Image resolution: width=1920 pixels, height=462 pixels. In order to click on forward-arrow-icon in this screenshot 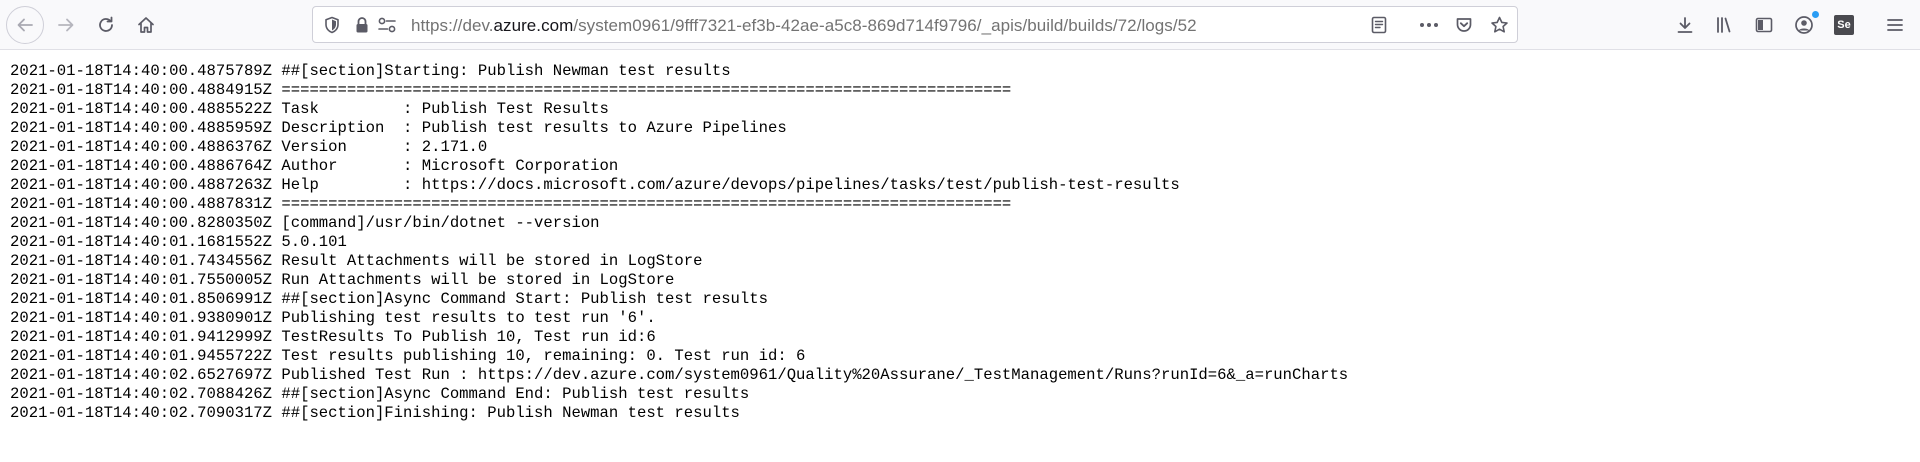, I will do `click(66, 25)`.